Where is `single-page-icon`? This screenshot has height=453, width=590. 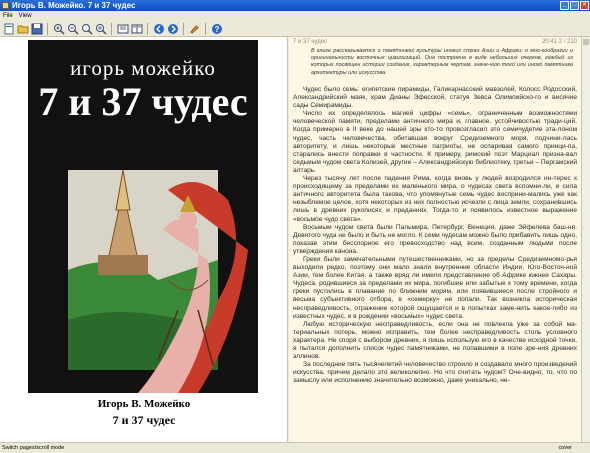
single-page-icon is located at coordinates (122, 28).